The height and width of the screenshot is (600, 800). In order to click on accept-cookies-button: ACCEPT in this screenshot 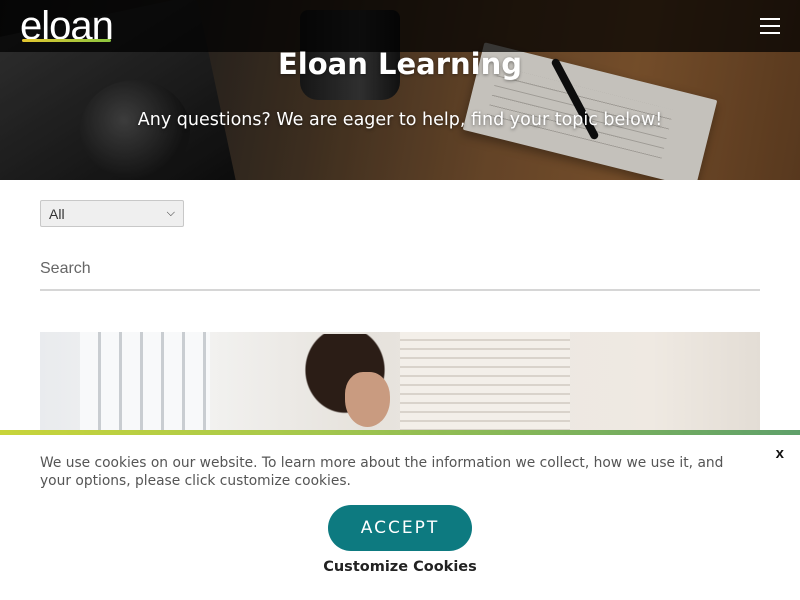, I will do `click(400, 528)`.